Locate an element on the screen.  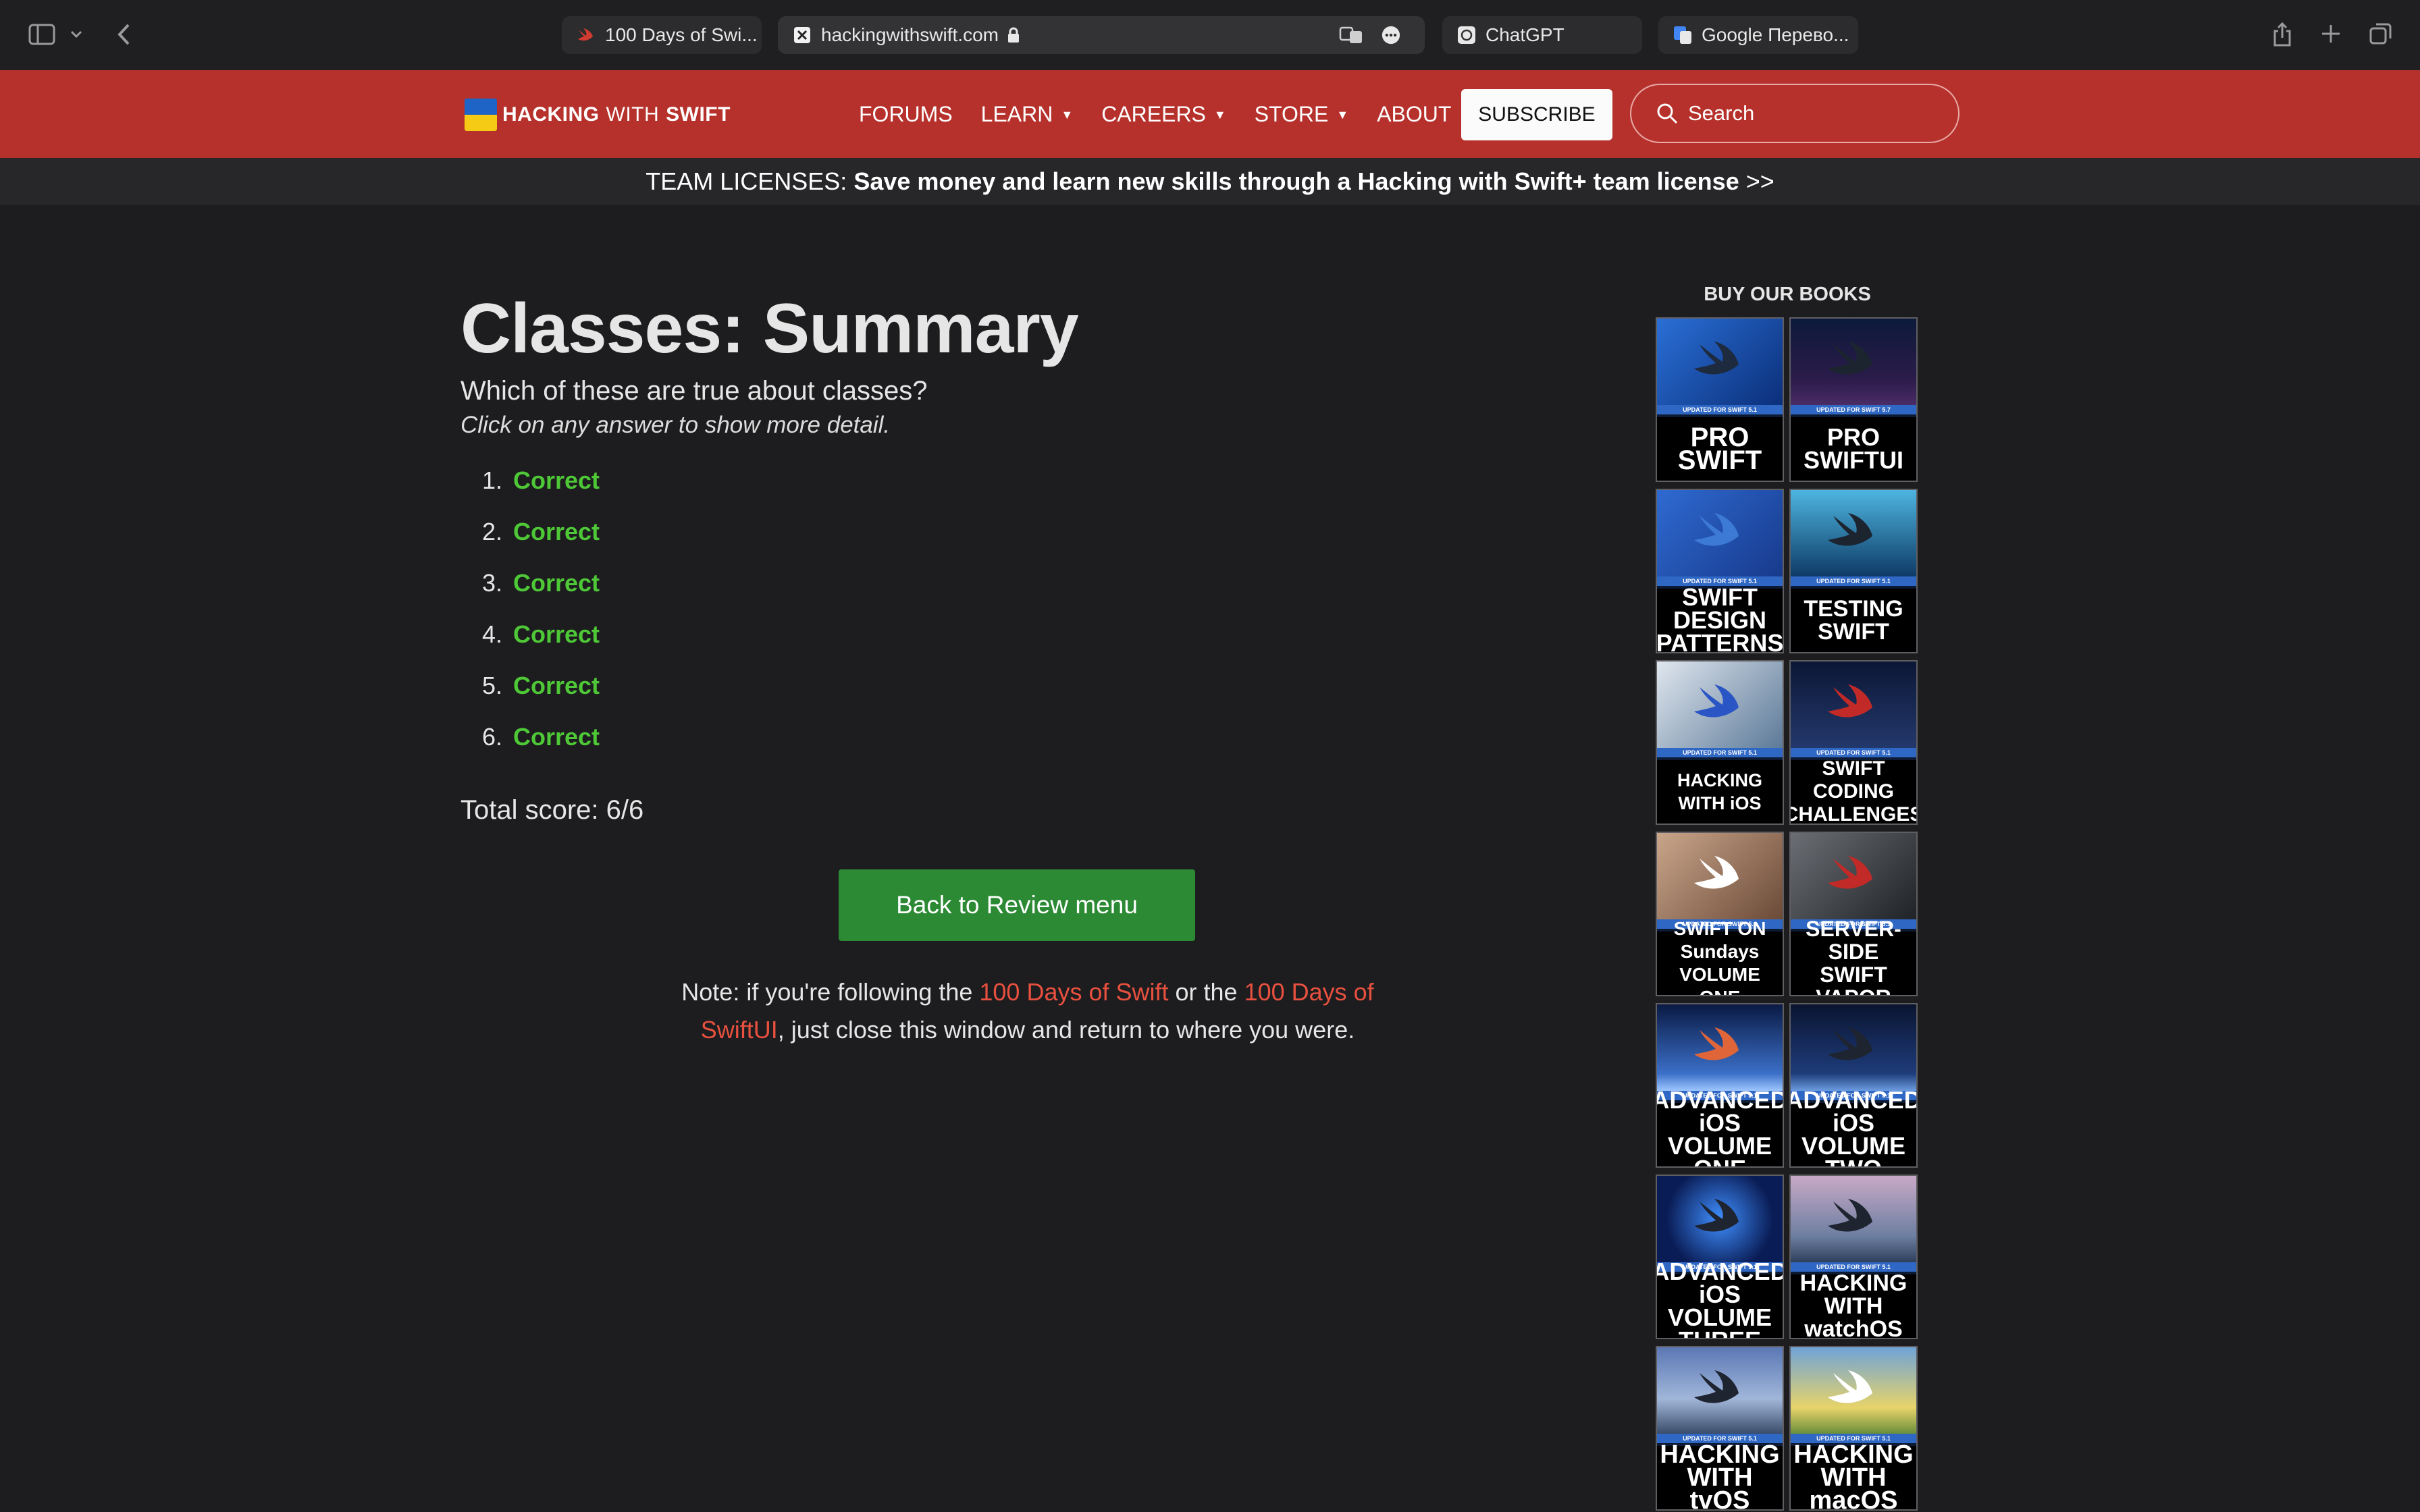
answer-number: 6. is located at coordinates (491, 737).